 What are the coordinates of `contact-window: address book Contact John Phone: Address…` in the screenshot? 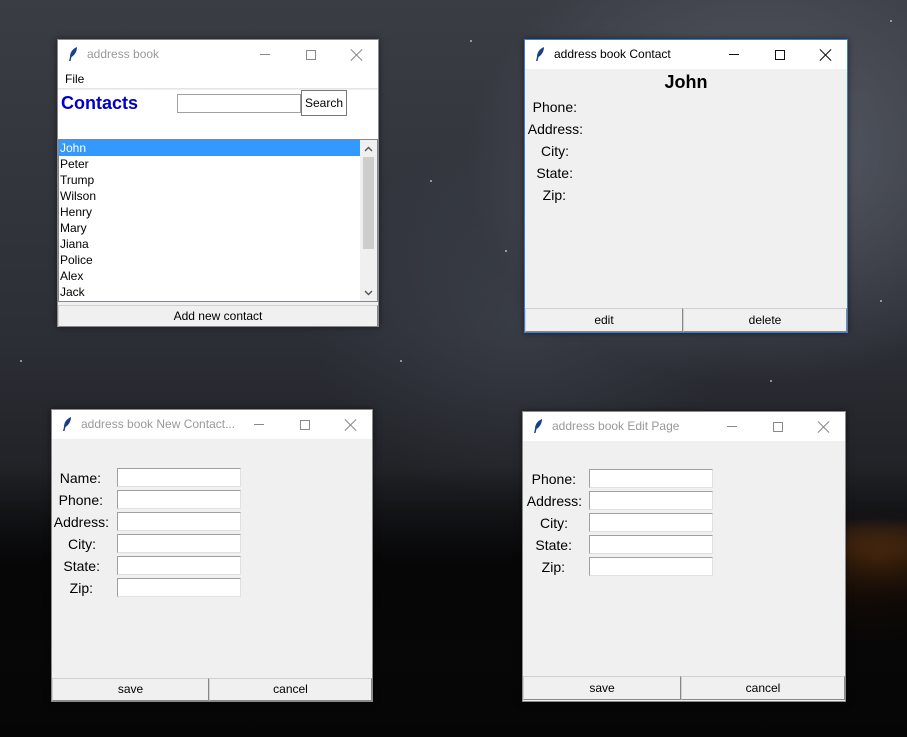 It's located at (686, 186).